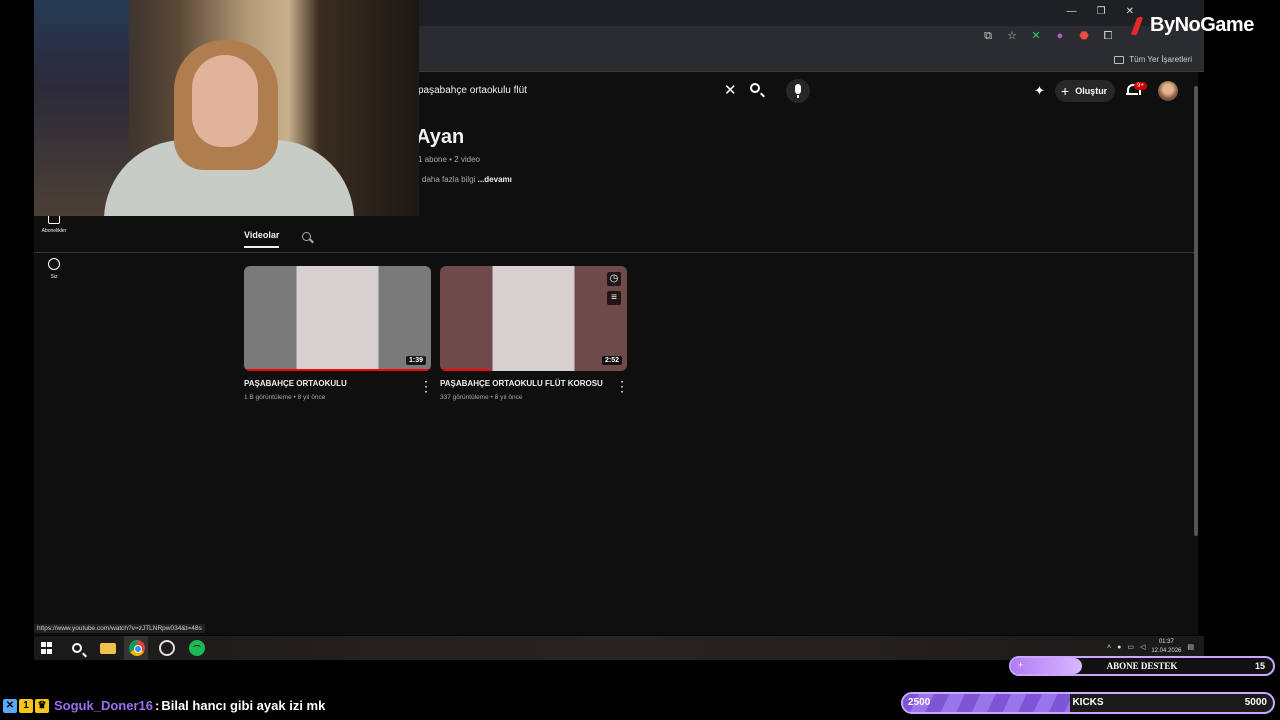 The height and width of the screenshot is (720, 1280). What do you see at coordinates (449, 159) in the screenshot?
I see `channel-meta: 1 abone • 2 video` at bounding box center [449, 159].